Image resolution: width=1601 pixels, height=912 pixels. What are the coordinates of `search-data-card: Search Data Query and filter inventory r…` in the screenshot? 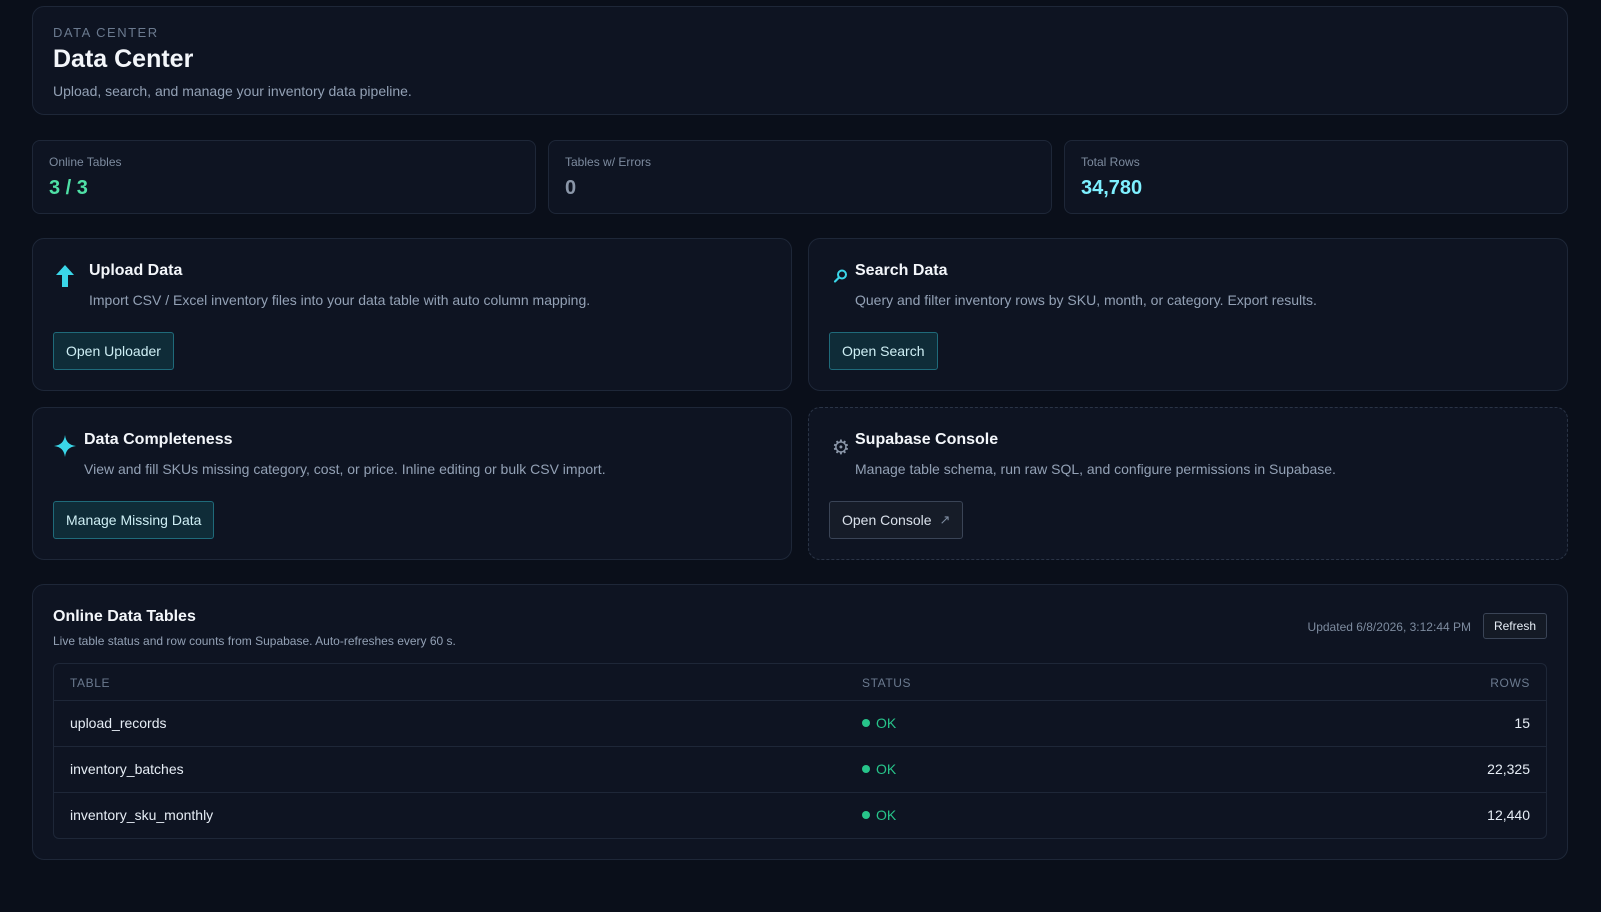 It's located at (1188, 314).